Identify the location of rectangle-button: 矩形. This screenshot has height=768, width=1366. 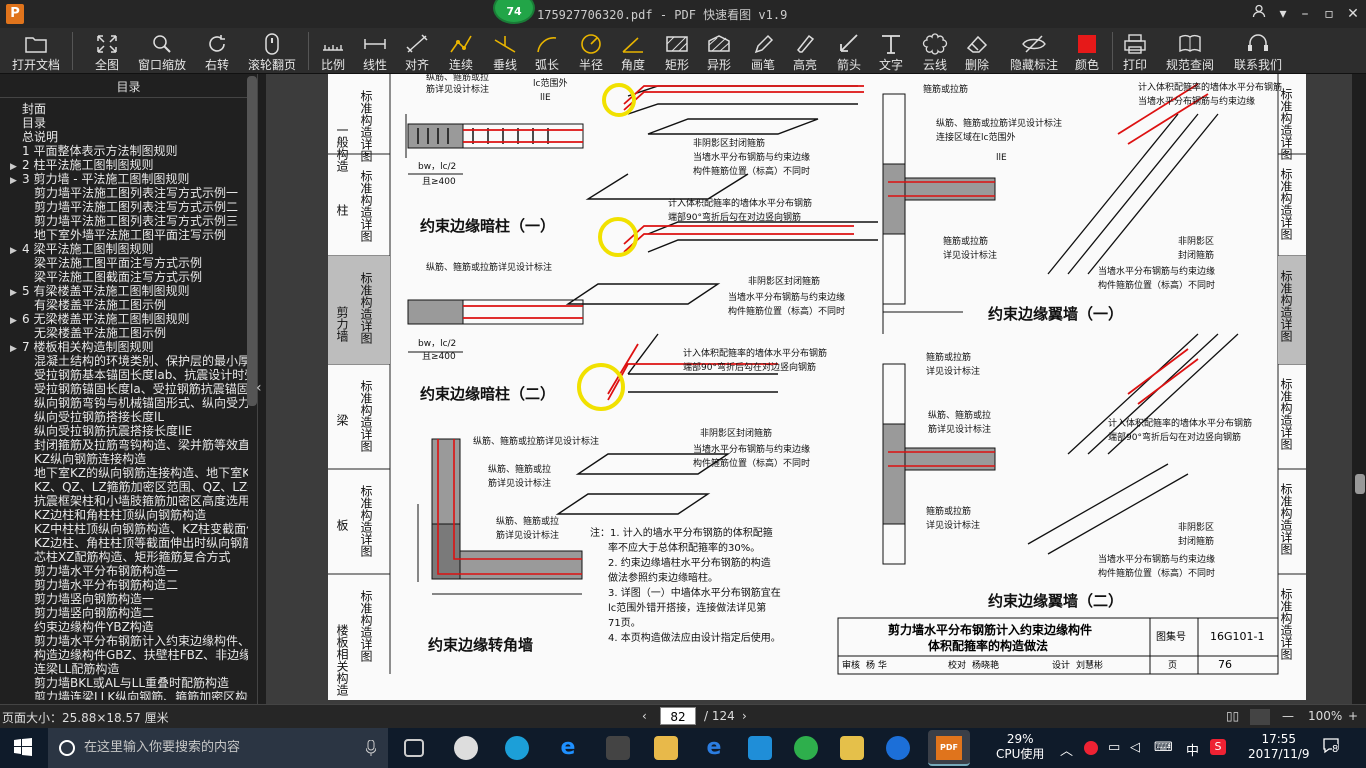
(677, 51).